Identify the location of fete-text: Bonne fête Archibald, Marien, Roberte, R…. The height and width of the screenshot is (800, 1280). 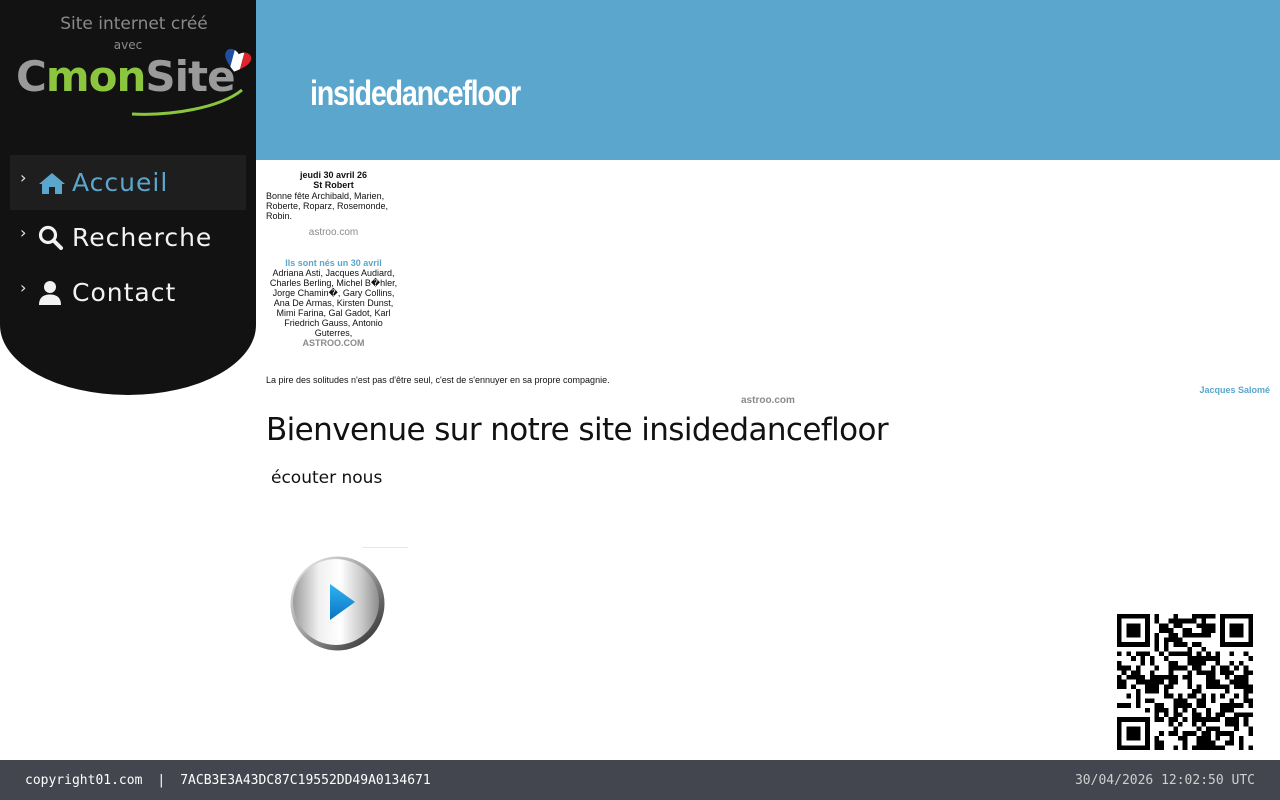
(327, 206).